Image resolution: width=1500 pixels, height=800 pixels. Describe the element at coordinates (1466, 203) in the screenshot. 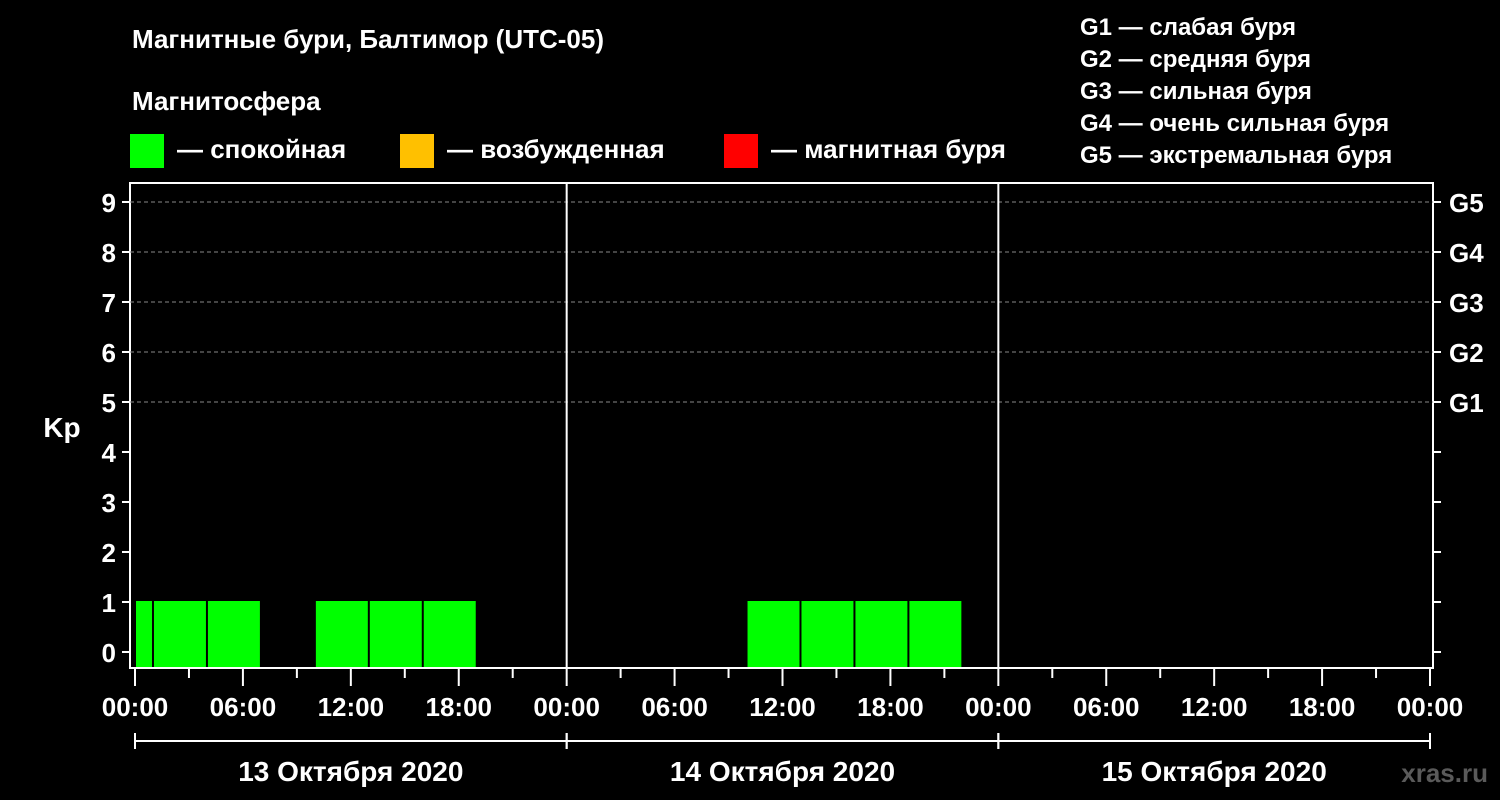

I see `g-level-label-G5: G5` at that location.